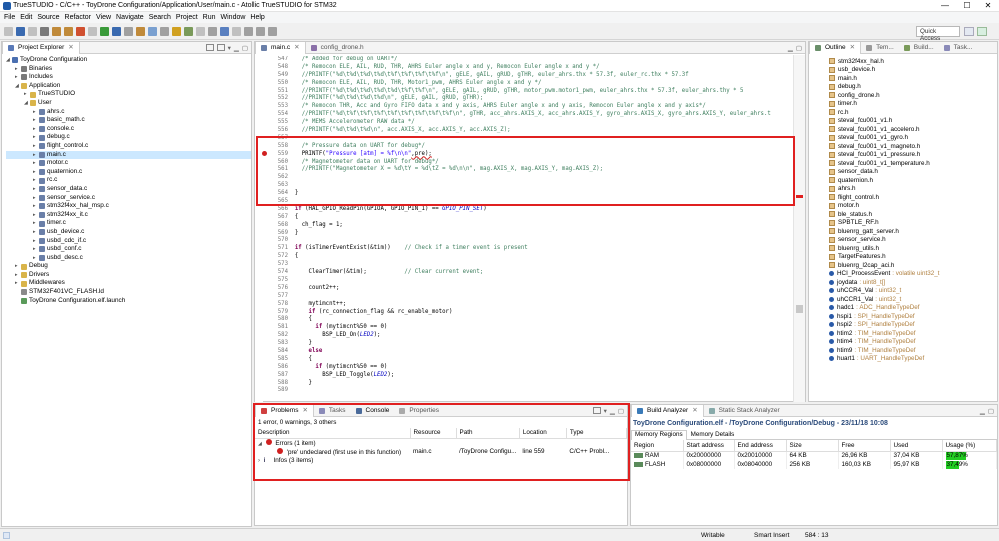  What do you see at coordinates (128, 283) in the screenshot?
I see `tree-item: ▸ Middlewares` at bounding box center [128, 283].